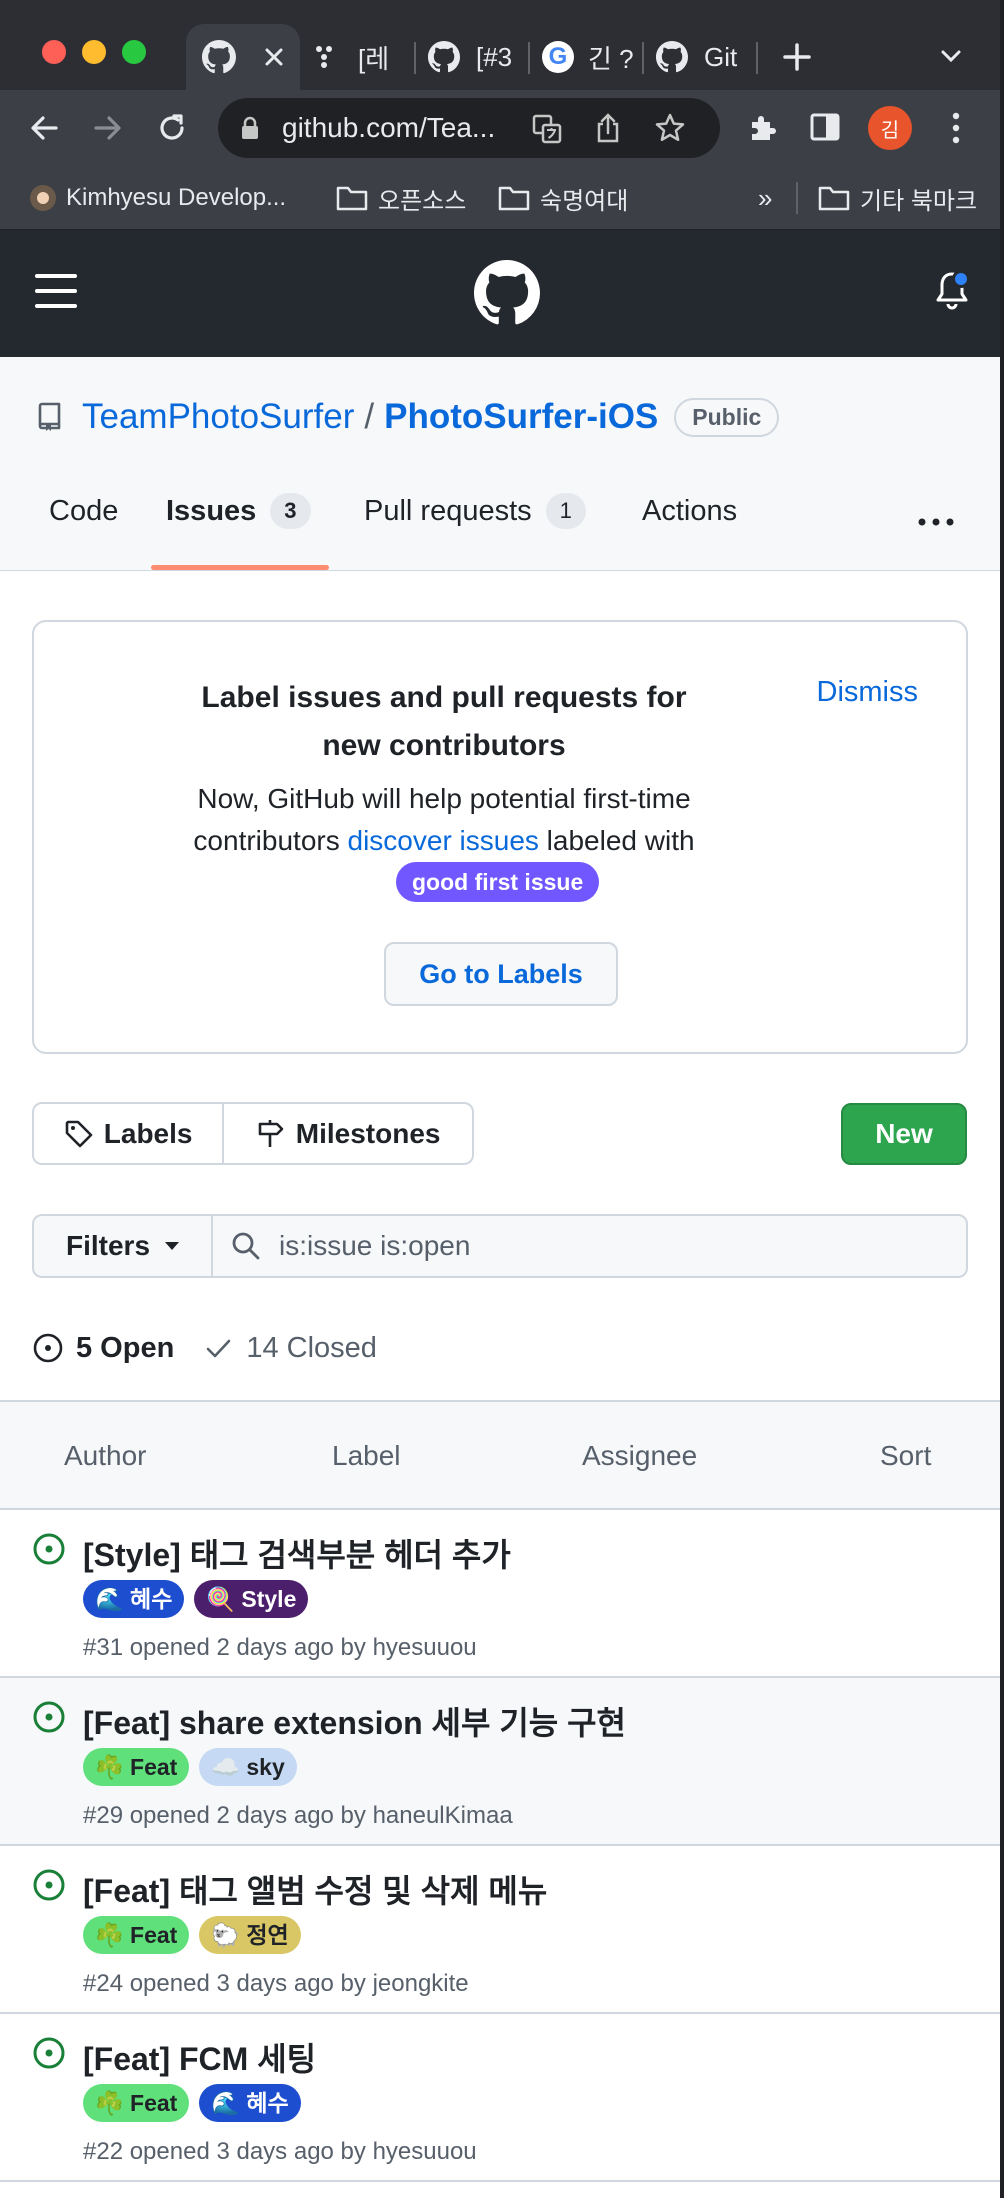 Image resolution: width=1004 pixels, height=2198 pixels. Describe the element at coordinates (897, 198) in the screenshot. I see `other-bookmarks-folder: 기타 북마크` at that location.